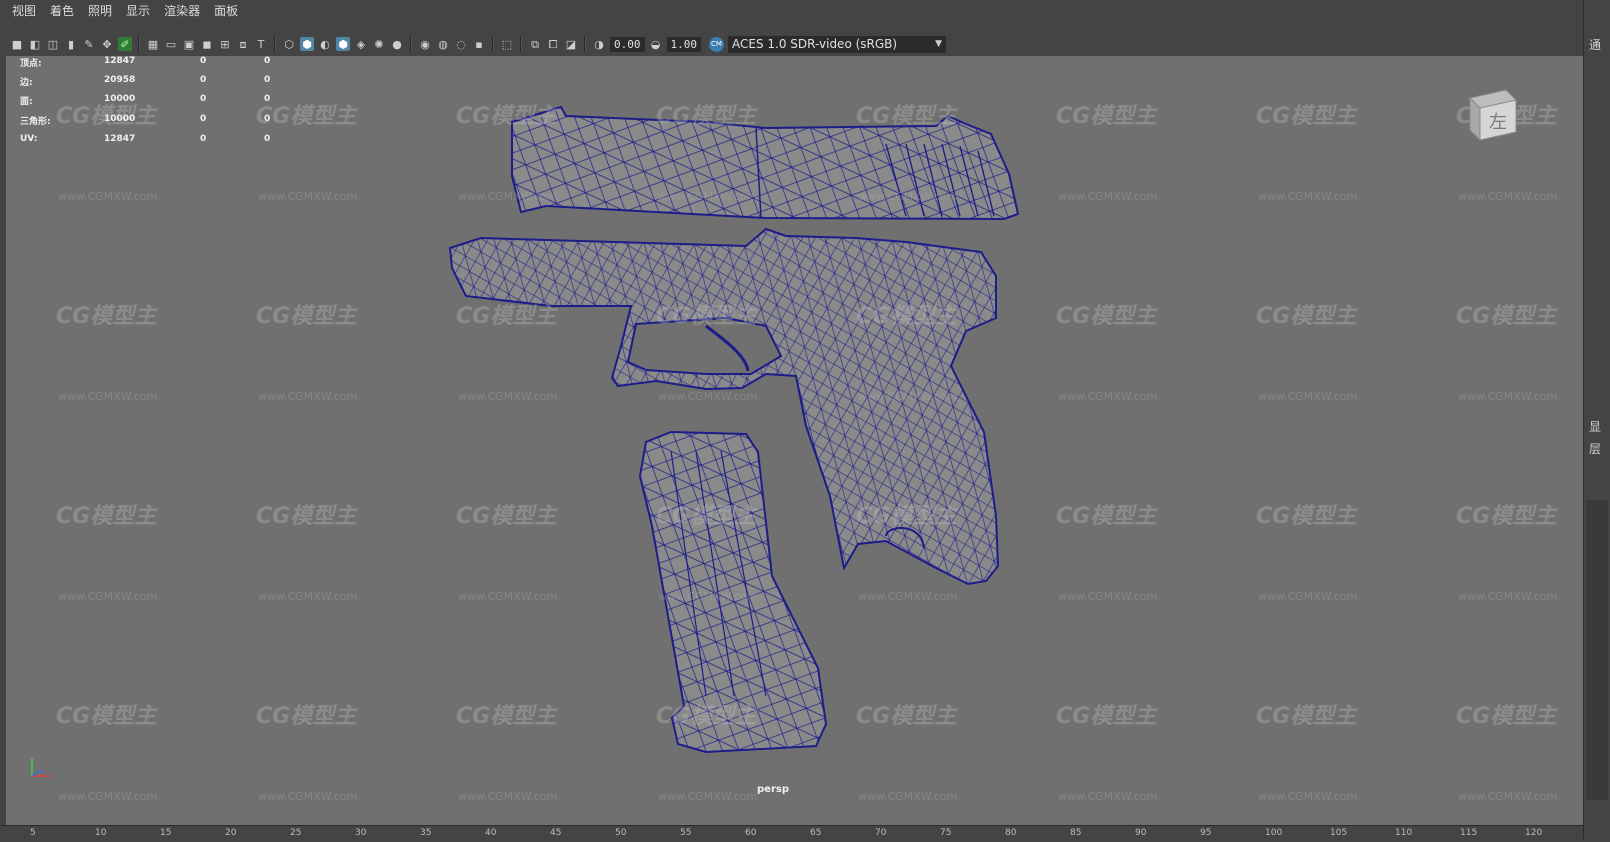 The image size is (1610, 842). Describe the element at coordinates (225, 44) in the screenshot. I see `field-chart-icon: ⊞` at that location.